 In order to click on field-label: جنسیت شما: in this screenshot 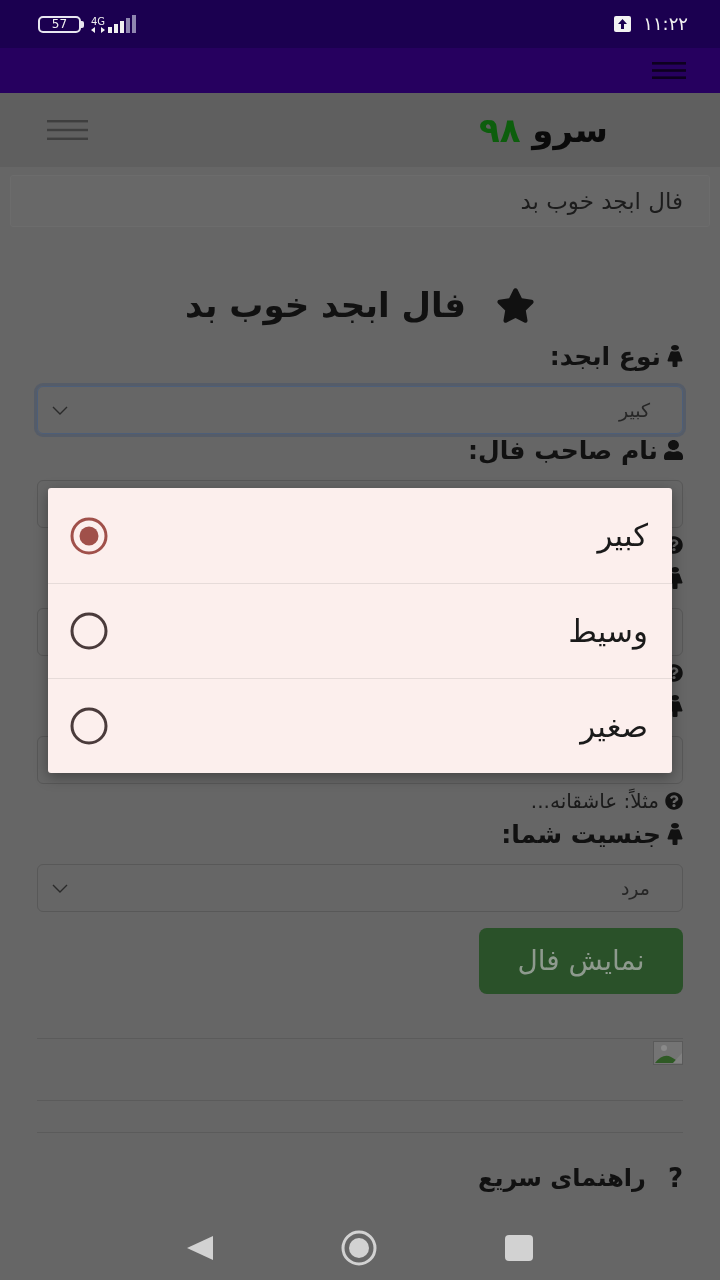, I will do `click(581, 834)`.